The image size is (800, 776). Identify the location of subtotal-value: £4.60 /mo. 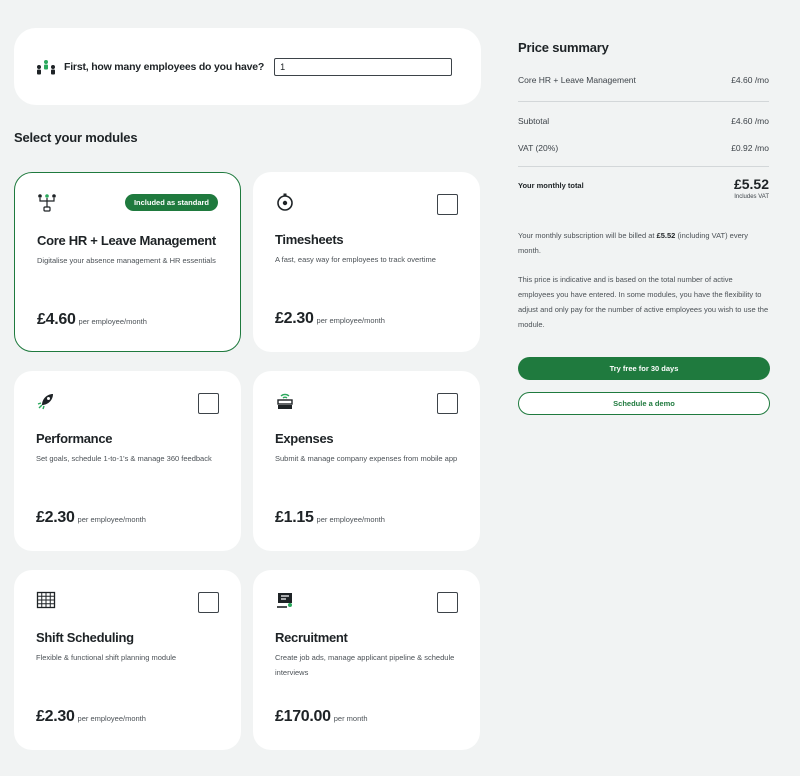
(750, 121).